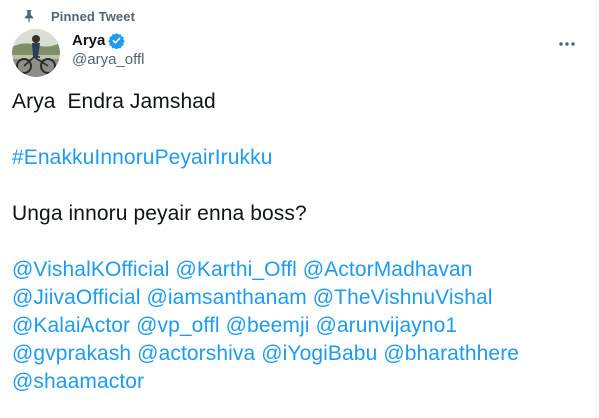  Describe the element at coordinates (71, 353) in the screenshot. I see `mention-link: @gvprakash` at that location.